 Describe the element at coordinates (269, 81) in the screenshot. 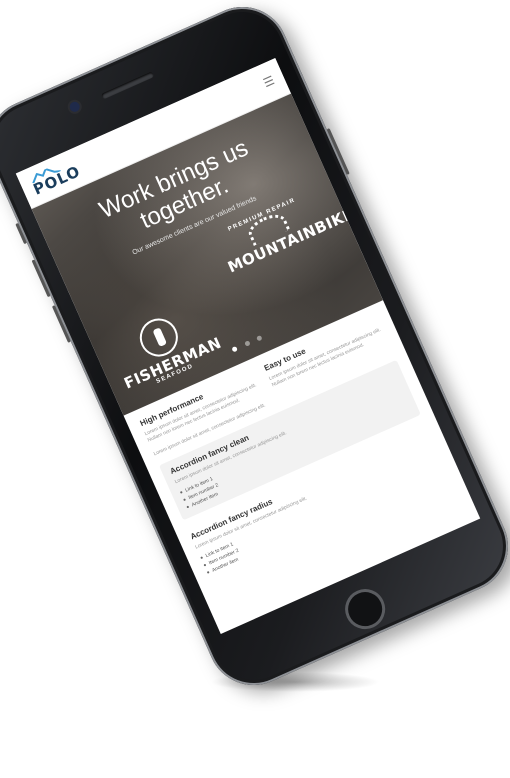

I see `hamburger-menu-icon: ☰` at that location.